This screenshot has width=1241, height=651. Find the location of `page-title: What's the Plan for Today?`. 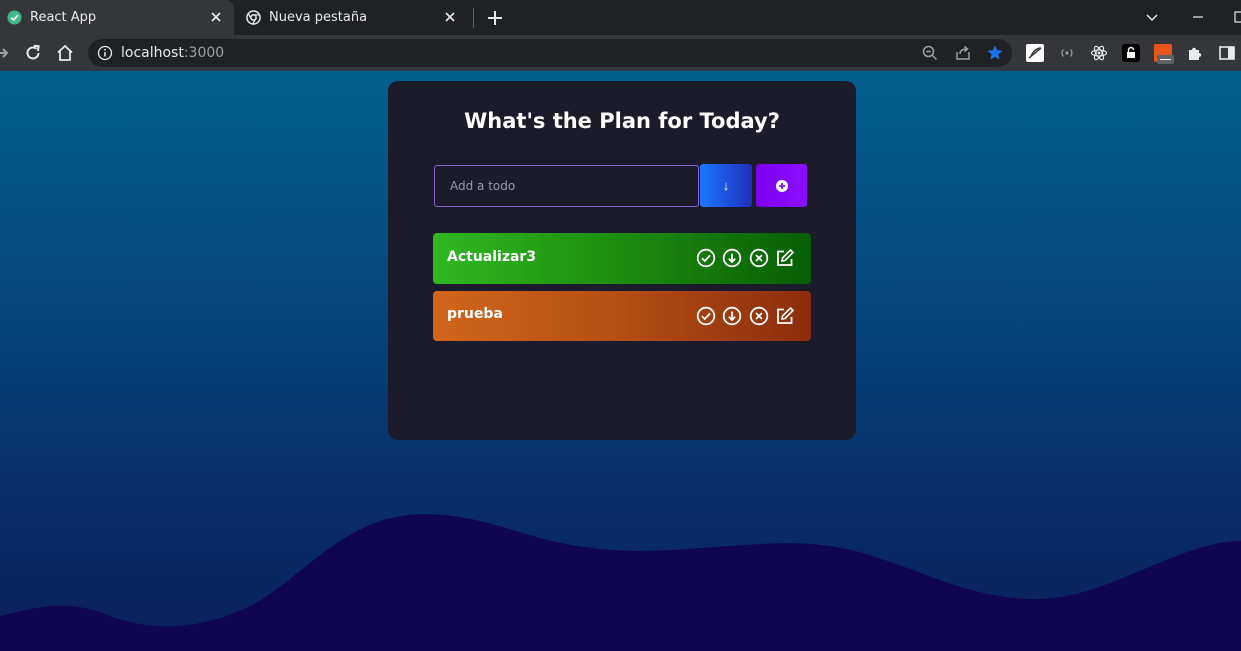

page-title: What's the Plan for Today? is located at coordinates (622, 121).